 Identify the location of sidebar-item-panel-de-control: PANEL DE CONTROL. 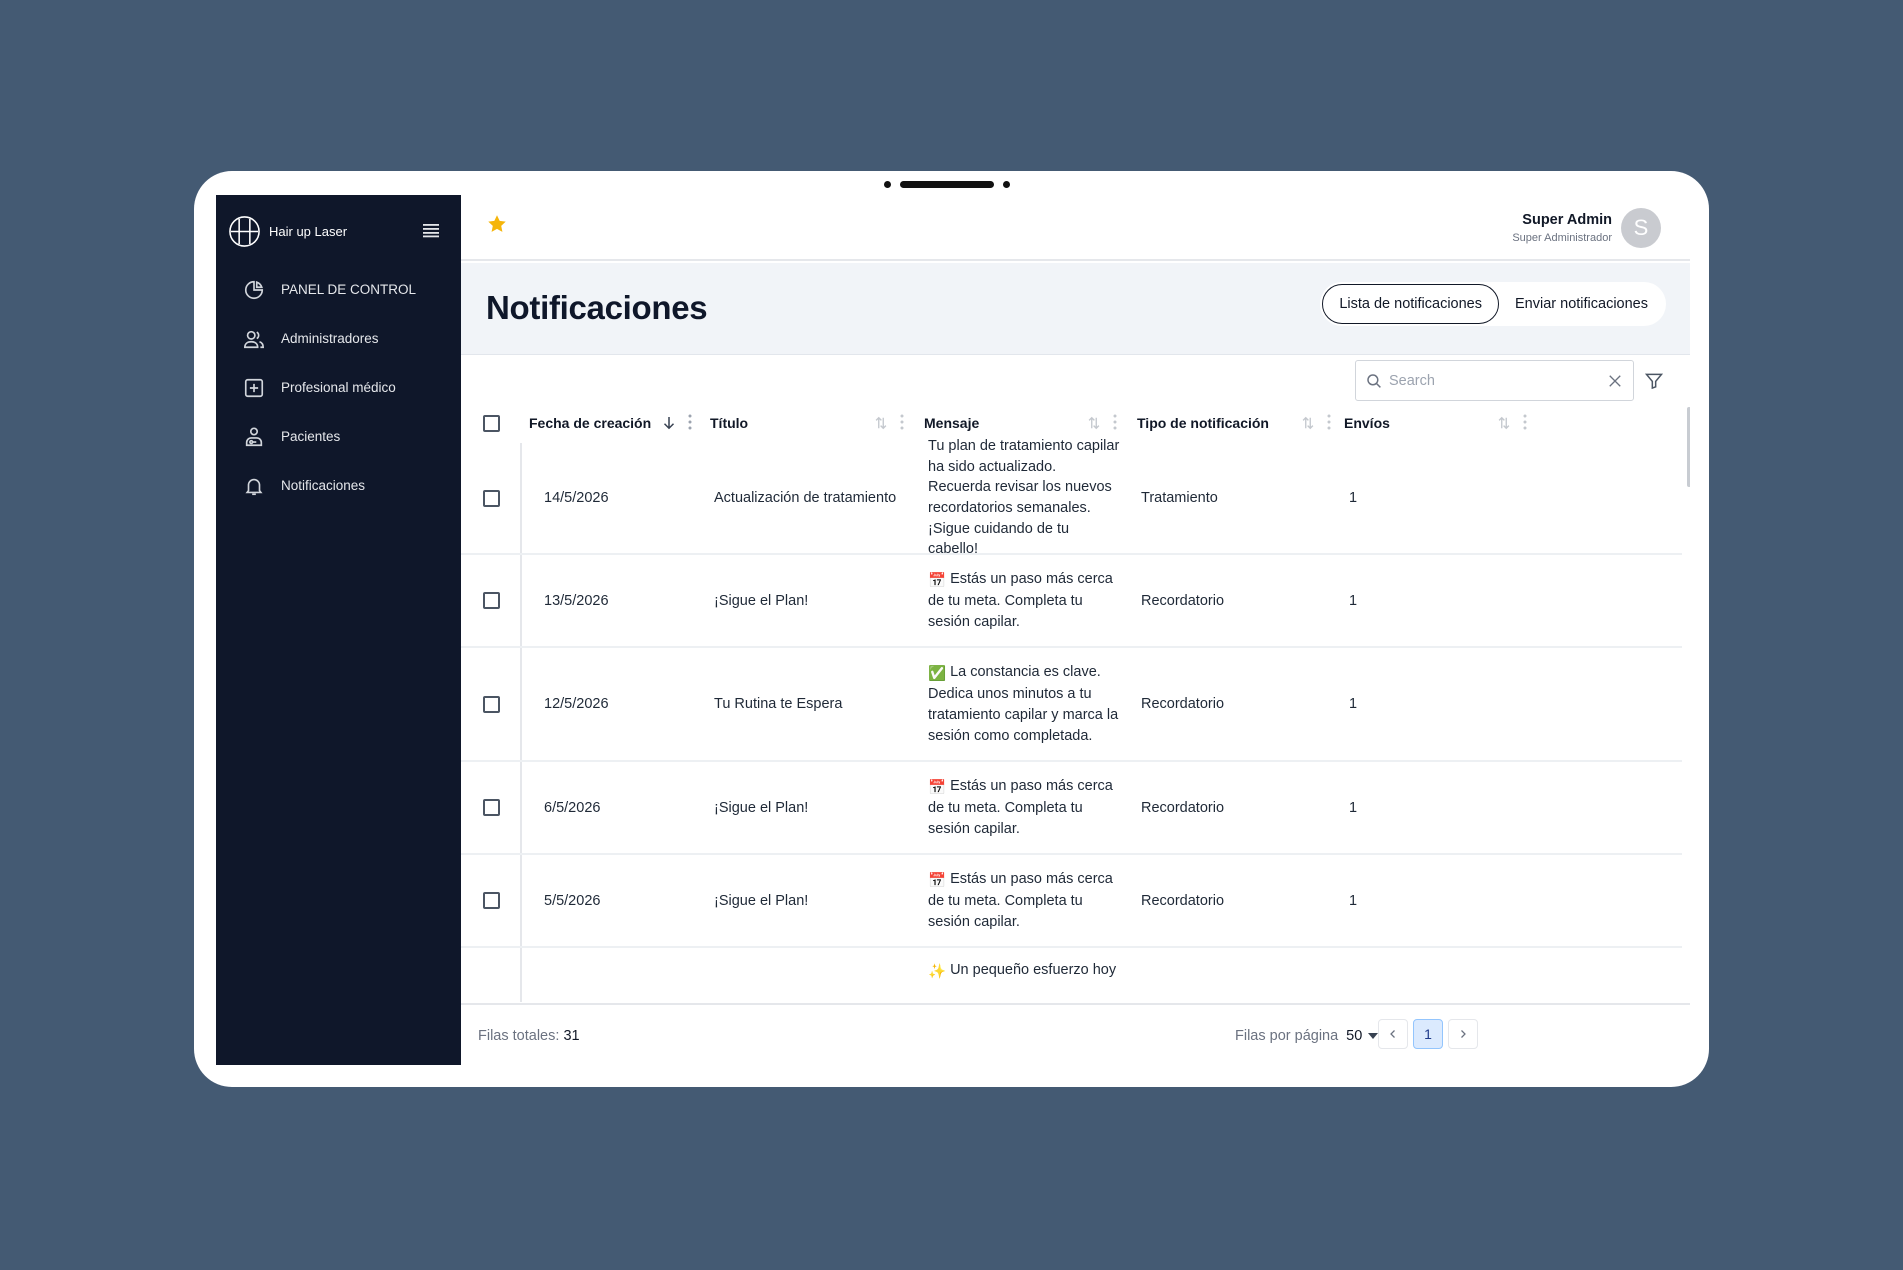
(347, 289).